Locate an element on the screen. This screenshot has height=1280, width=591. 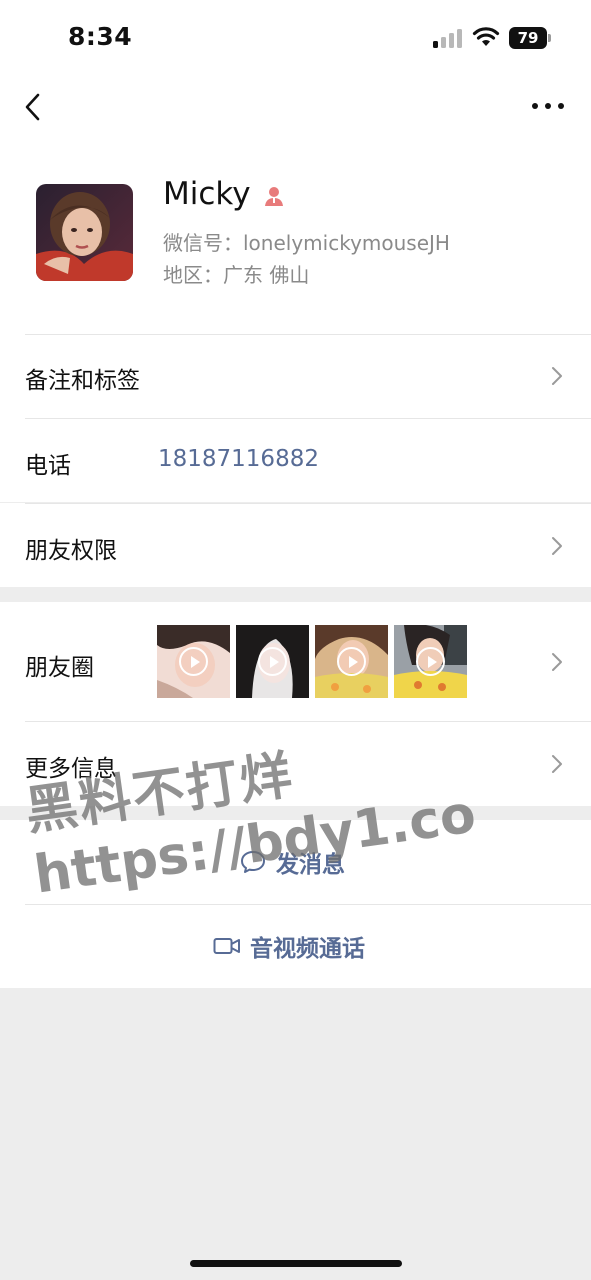
remark-tags-row: 备注和标签 is located at coordinates (295, 376).